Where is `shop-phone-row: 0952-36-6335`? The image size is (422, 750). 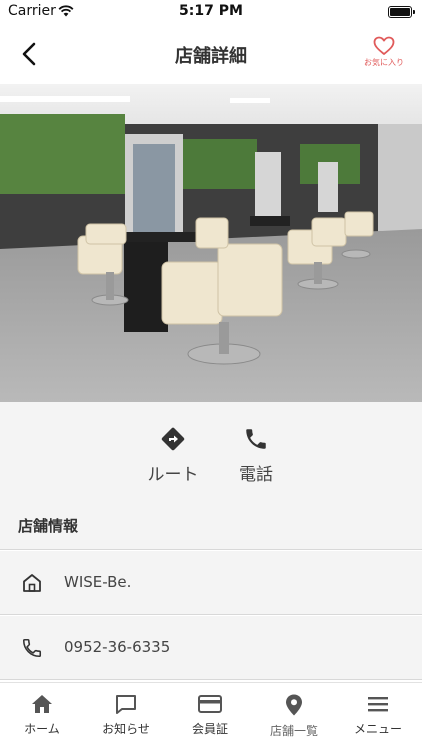
shop-phone-row: 0952-36-6335 is located at coordinates (211, 648).